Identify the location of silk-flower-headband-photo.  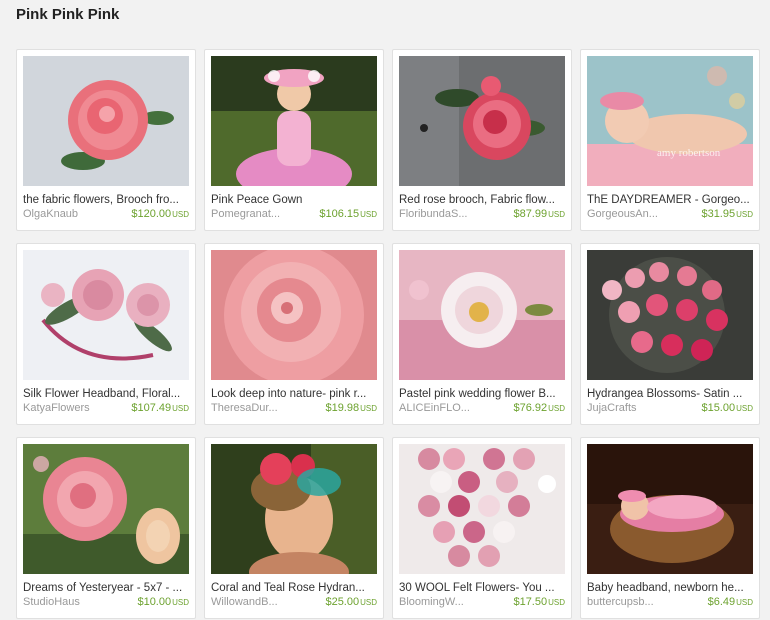
(106, 315).